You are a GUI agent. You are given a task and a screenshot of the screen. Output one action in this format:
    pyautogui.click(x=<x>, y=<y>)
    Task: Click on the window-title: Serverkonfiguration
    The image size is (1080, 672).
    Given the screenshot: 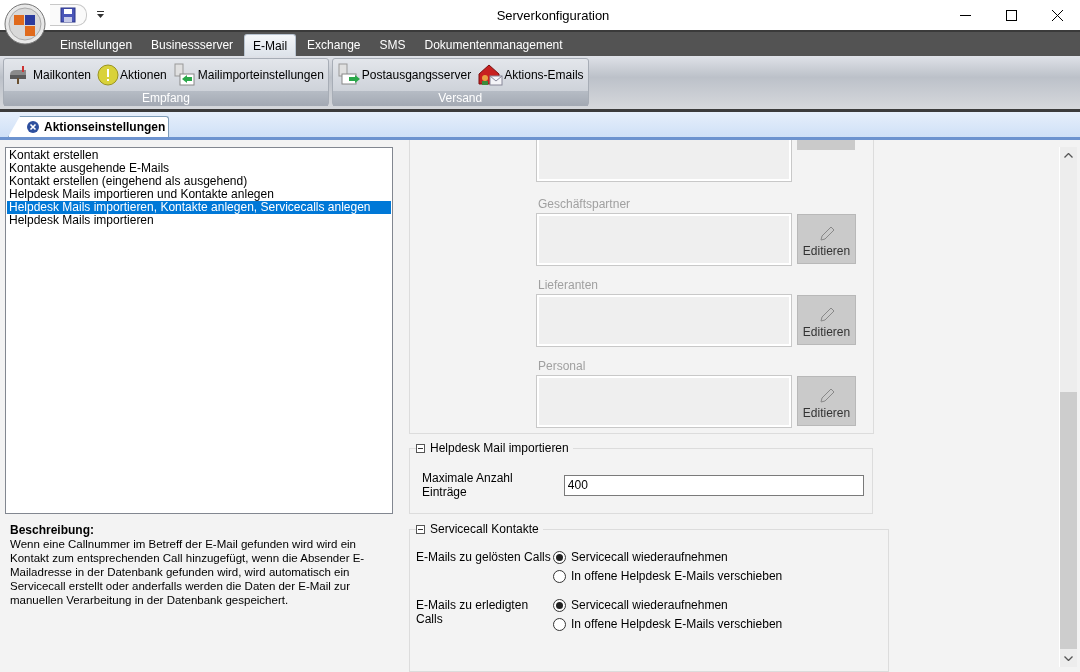 What is the action you would take?
    pyautogui.click(x=553, y=15)
    